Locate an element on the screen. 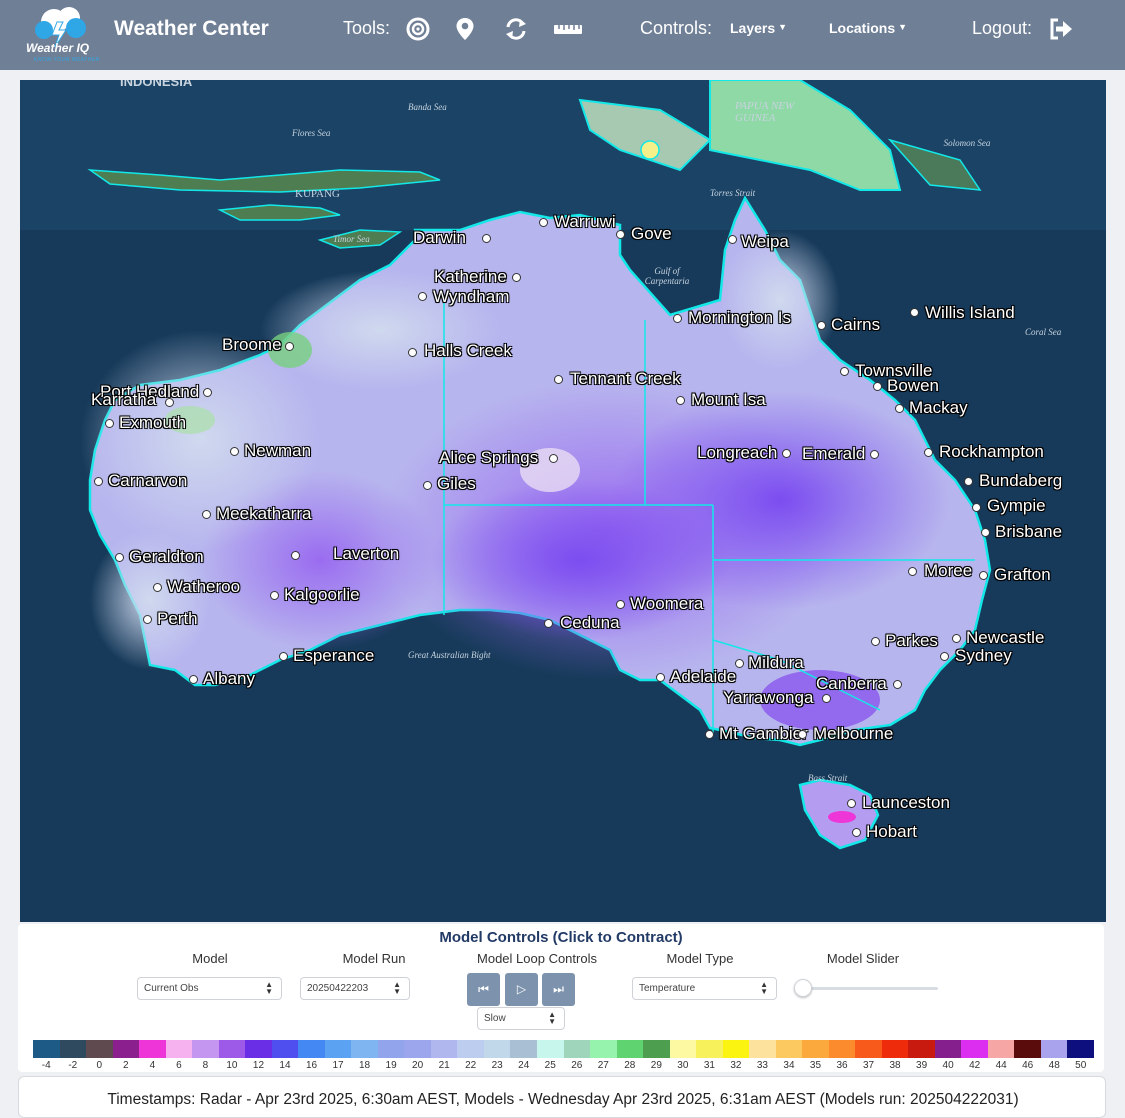 The height and width of the screenshot is (1118, 1125). city-label: Alice Springs is located at coordinates (488, 457).